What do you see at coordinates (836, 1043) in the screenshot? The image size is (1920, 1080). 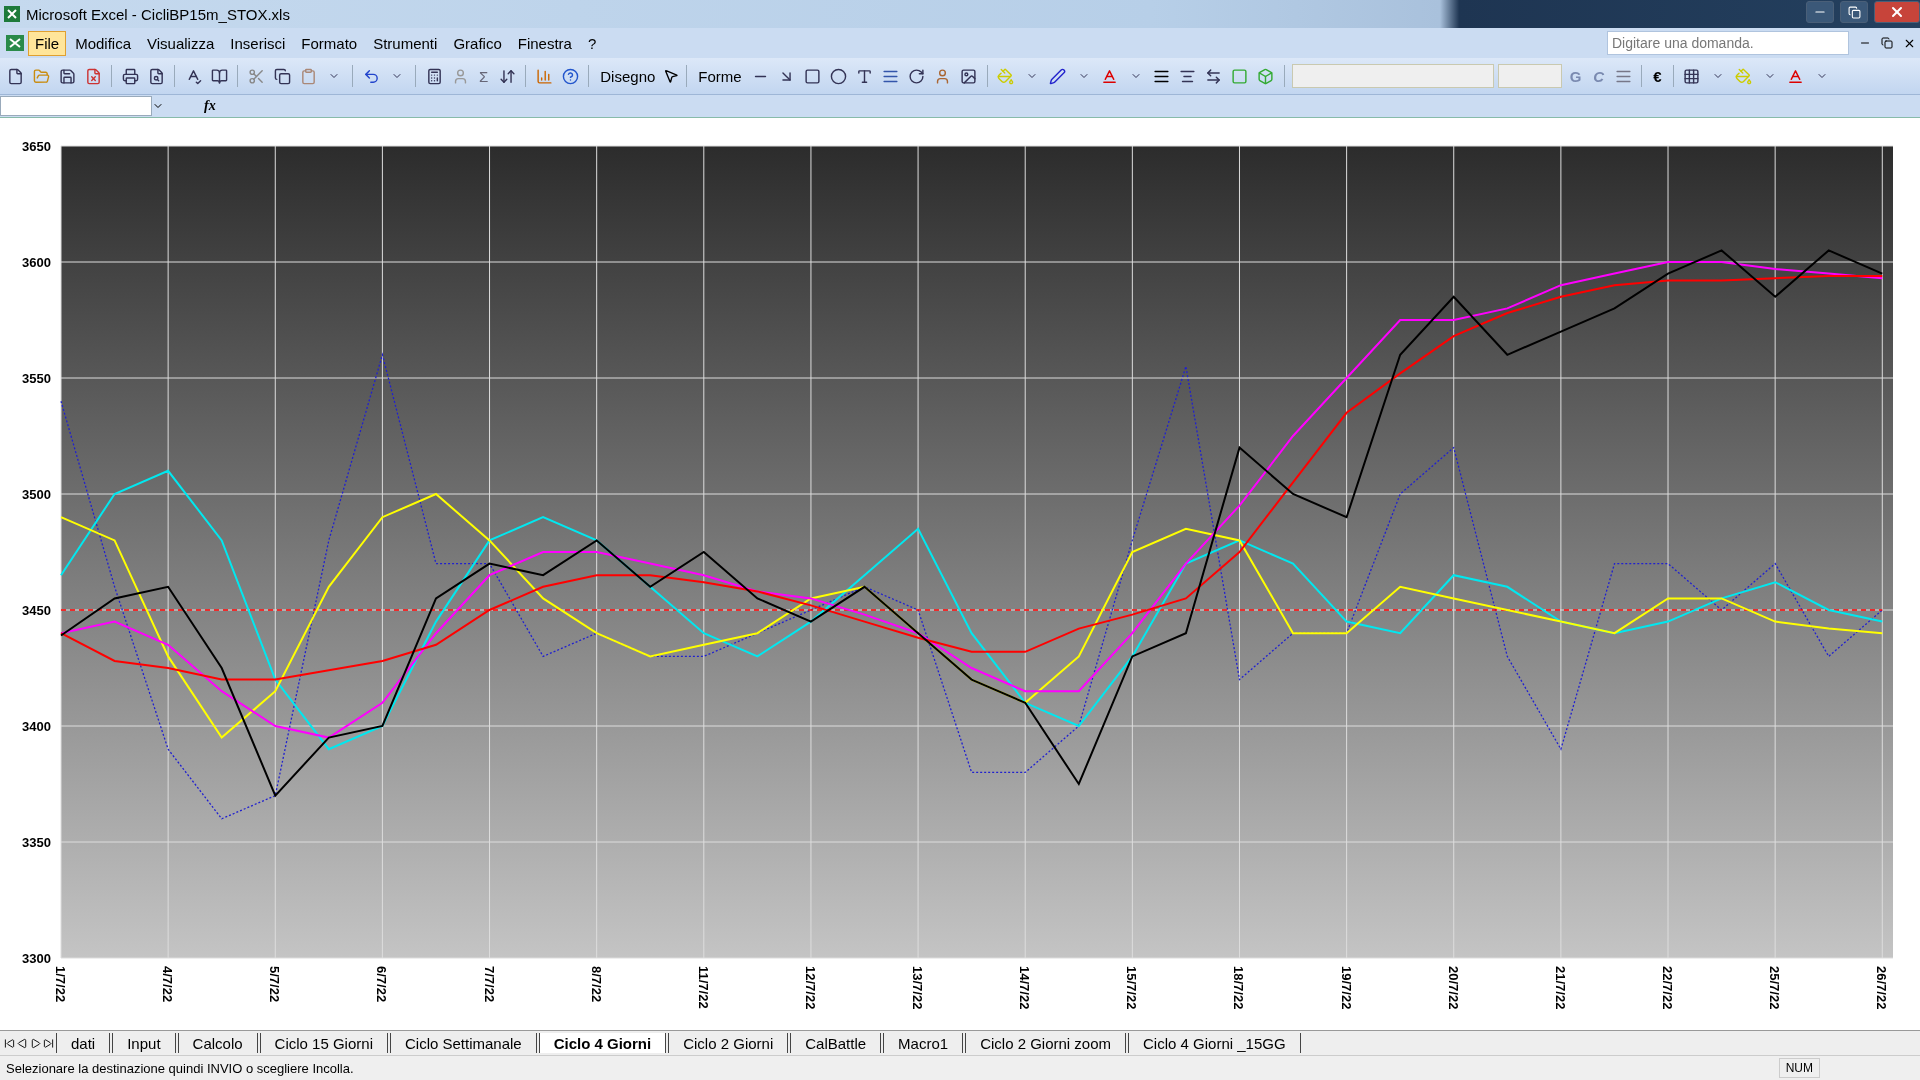 I see `sheet-tab: CalBattle` at bounding box center [836, 1043].